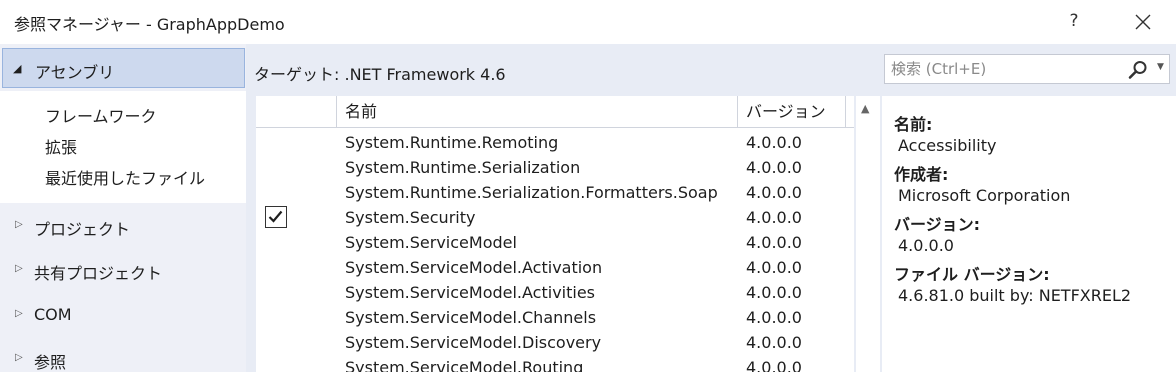  I want to click on table-row: System.ServiceModel.Activities 4.0.0.0, so click(555, 292).